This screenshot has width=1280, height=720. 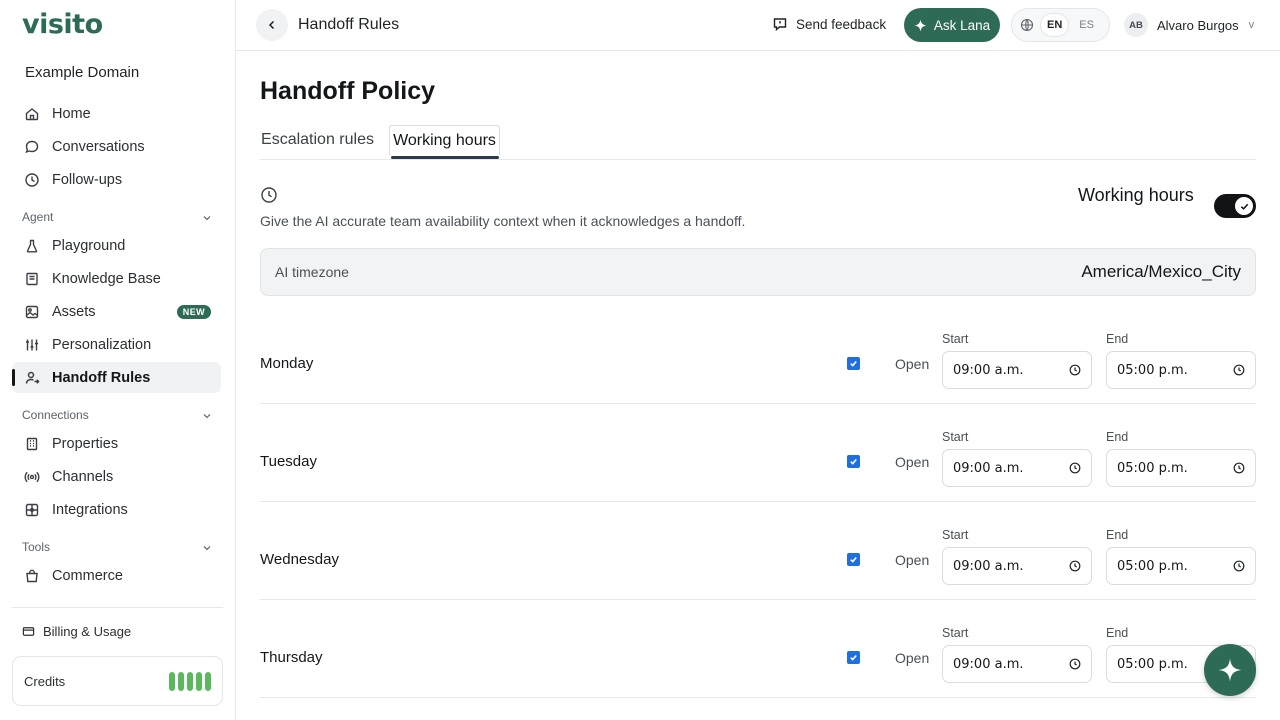 I want to click on sidebar-item-home: Home, so click(x=116, y=113).